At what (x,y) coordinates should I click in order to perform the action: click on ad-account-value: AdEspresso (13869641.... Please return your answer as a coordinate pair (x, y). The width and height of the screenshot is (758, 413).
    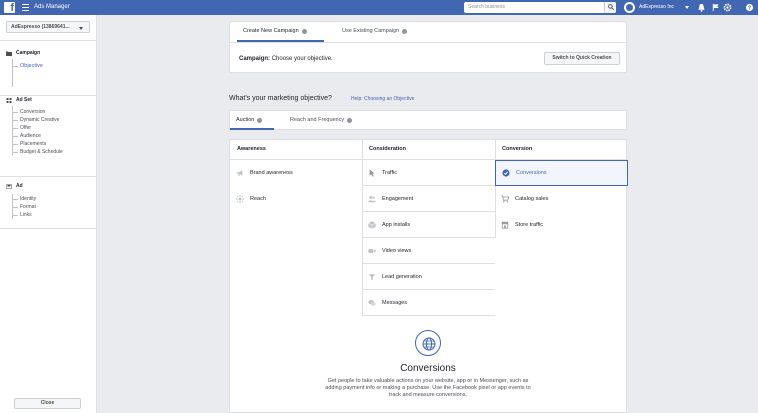
    Looking at the image, I should click on (40, 27).